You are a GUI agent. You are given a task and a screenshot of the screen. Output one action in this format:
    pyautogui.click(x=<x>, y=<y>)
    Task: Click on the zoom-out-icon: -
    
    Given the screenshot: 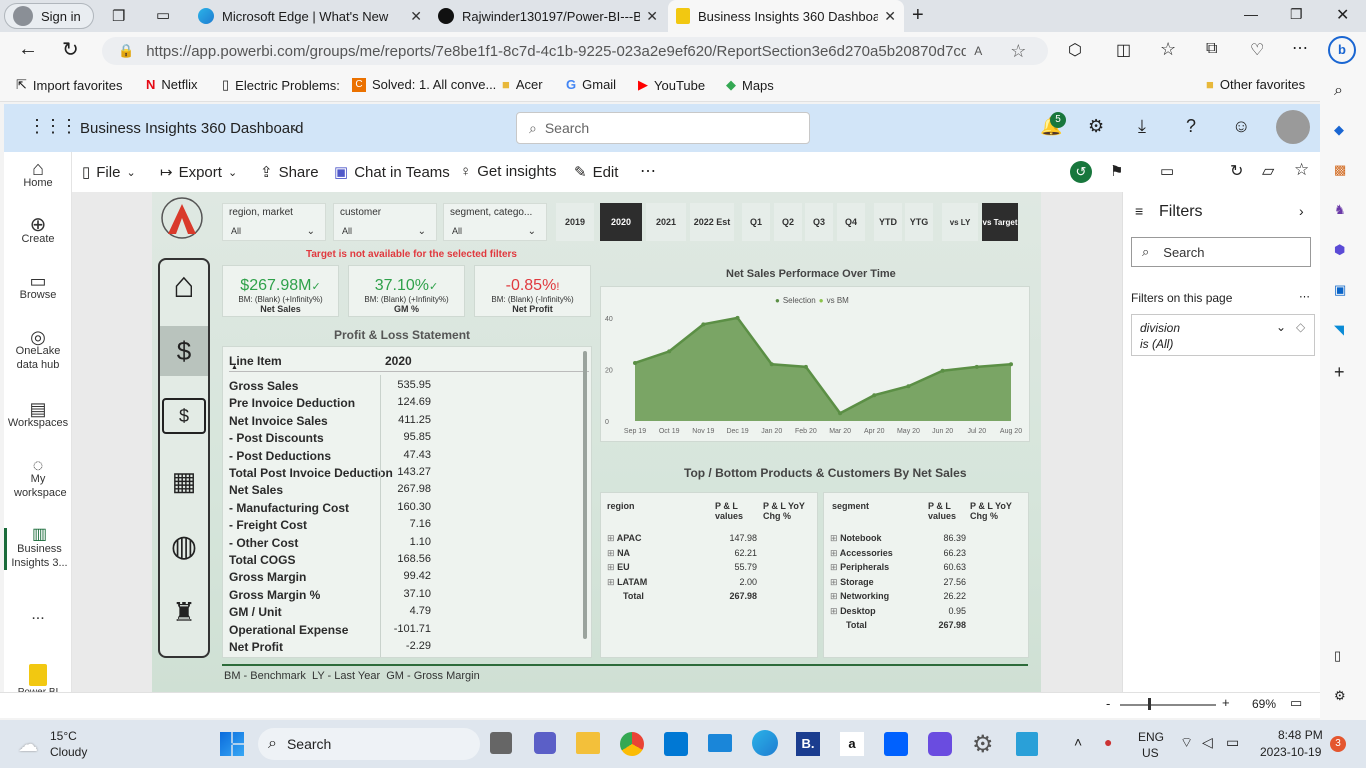 What is the action you would take?
    pyautogui.click(x=1108, y=703)
    